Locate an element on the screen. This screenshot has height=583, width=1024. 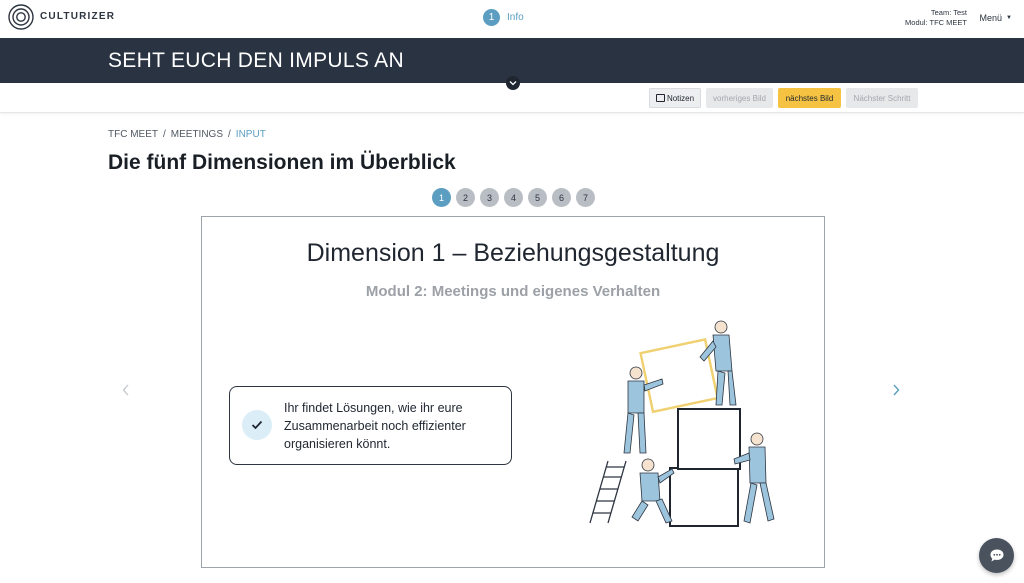
menu-dropdown: Menü ▼ is located at coordinates (996, 18).